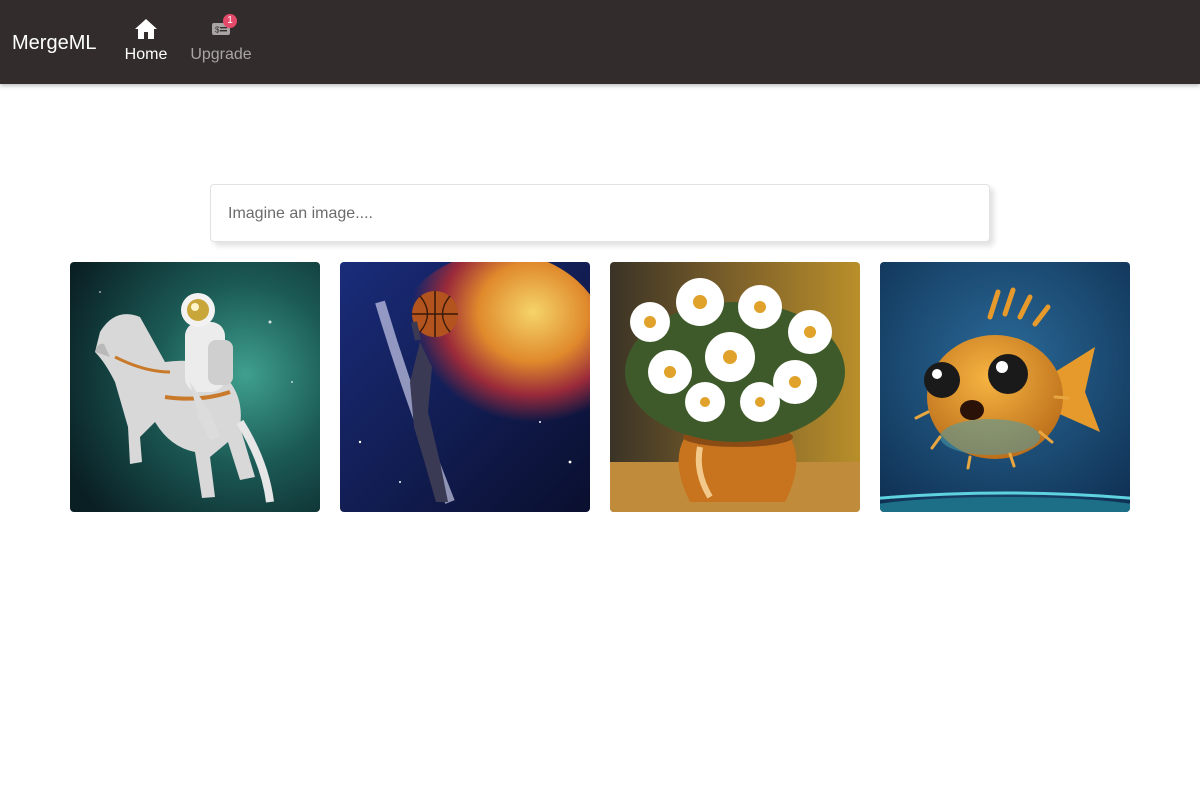 The height and width of the screenshot is (800, 1200). Describe the element at coordinates (1005, 387) in the screenshot. I see `gallery-image-pufferfish` at that location.